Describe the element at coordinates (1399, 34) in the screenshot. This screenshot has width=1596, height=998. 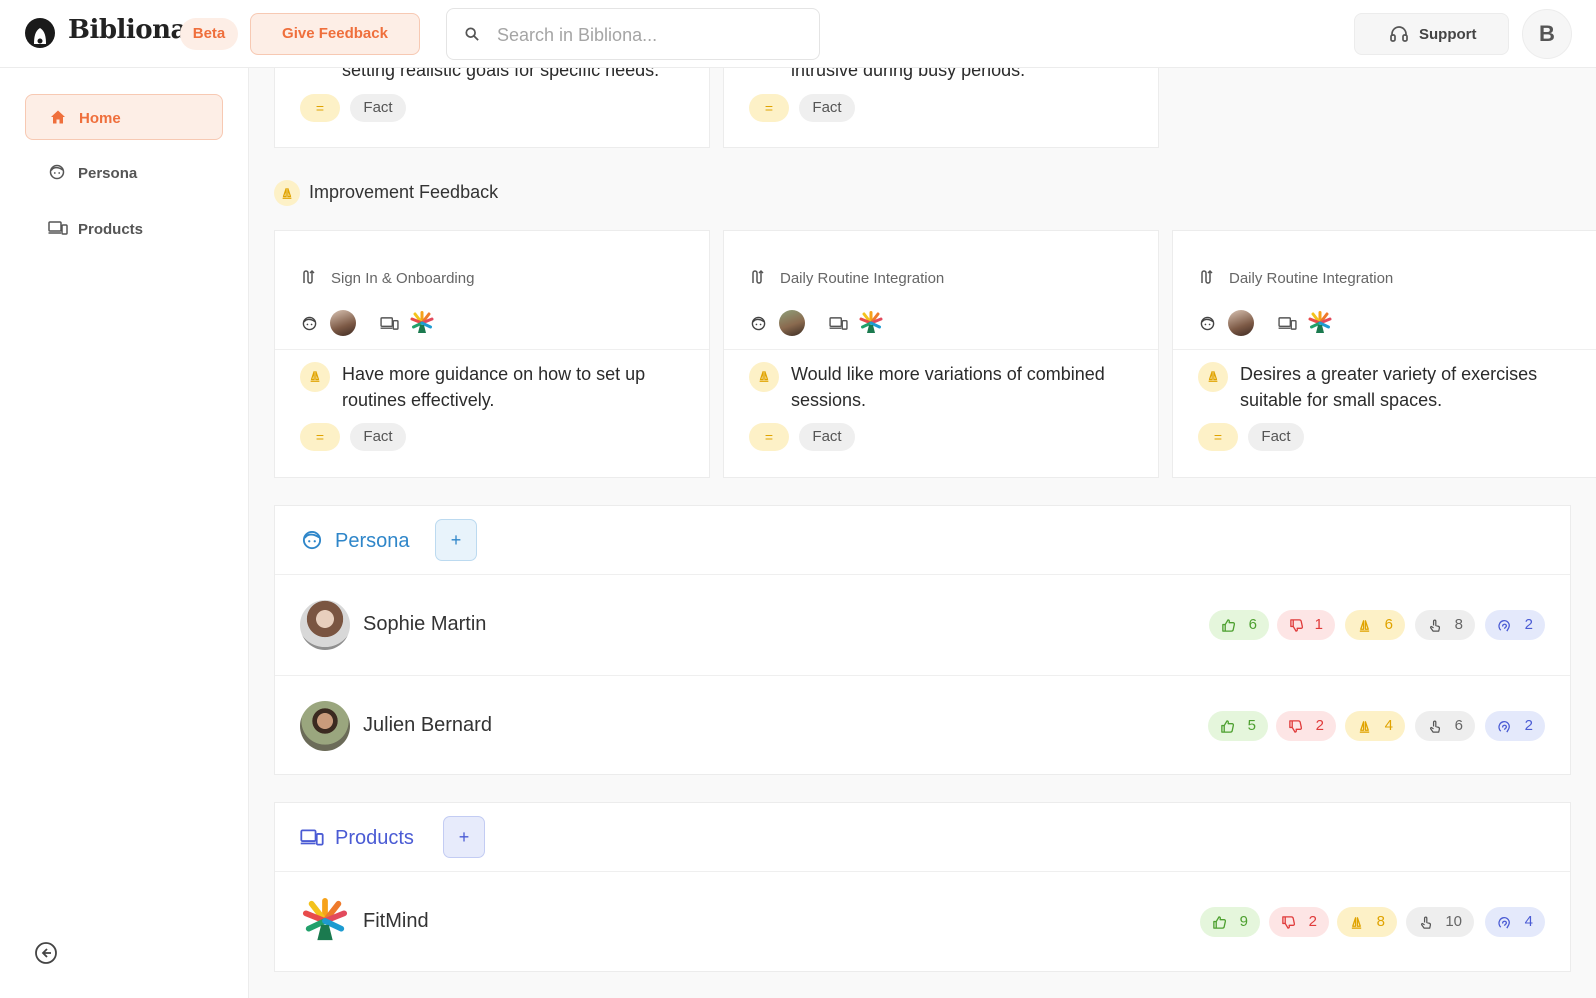
I see `headset-icon` at that location.